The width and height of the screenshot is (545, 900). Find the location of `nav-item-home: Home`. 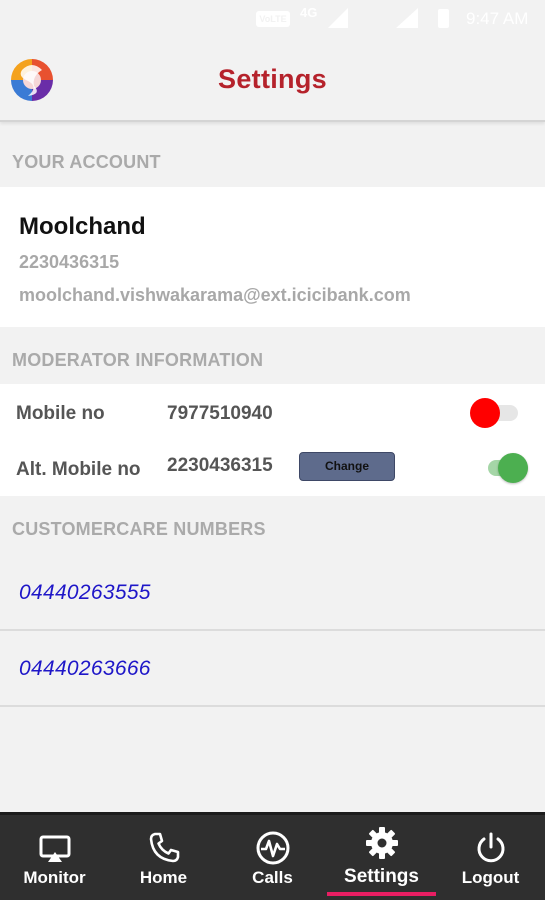

nav-item-home: Home is located at coordinates (163, 857).